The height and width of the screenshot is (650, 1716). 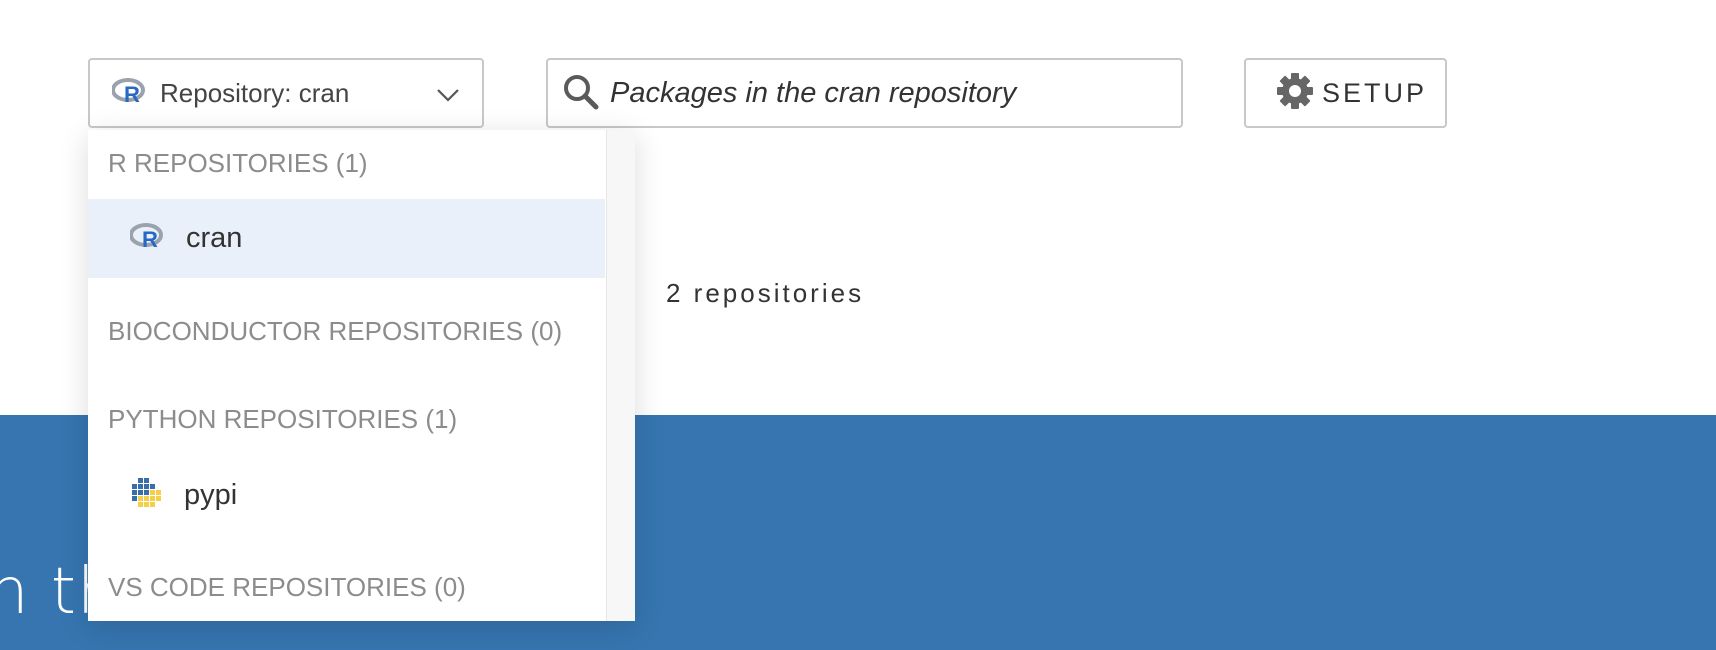 What do you see at coordinates (620, 375) in the screenshot?
I see `dropdown-scrollbar` at bounding box center [620, 375].